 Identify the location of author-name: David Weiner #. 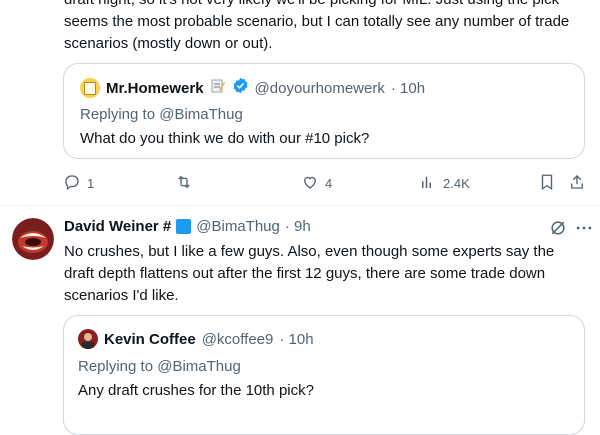
(117, 226).